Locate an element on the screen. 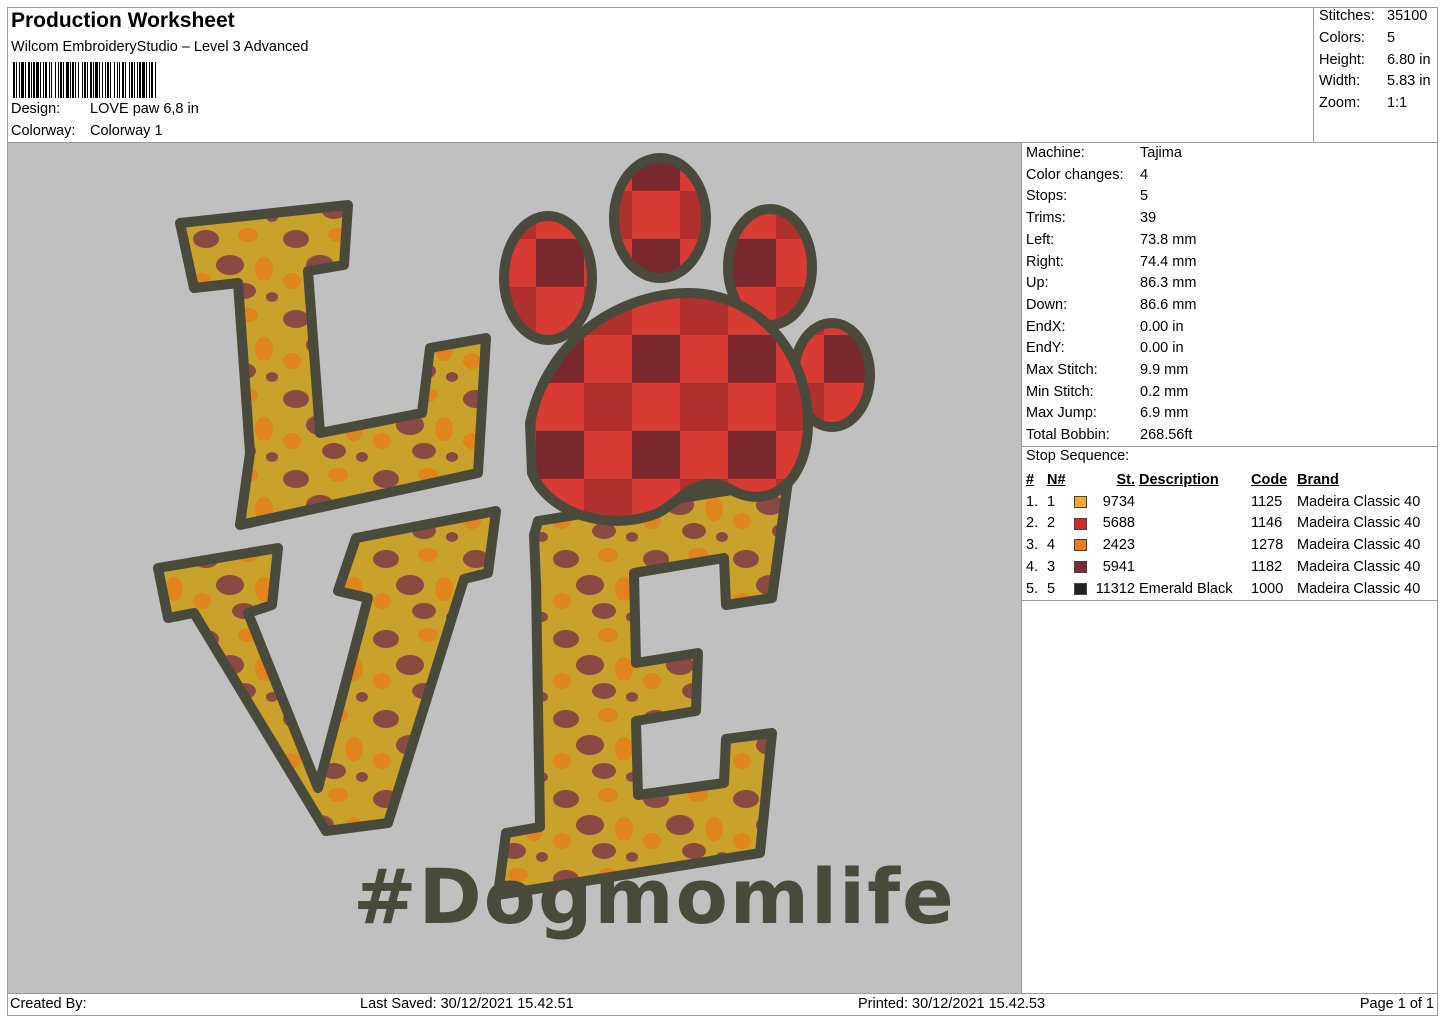  machine-info-row: Machine: Tajima is located at coordinates (1104, 154).